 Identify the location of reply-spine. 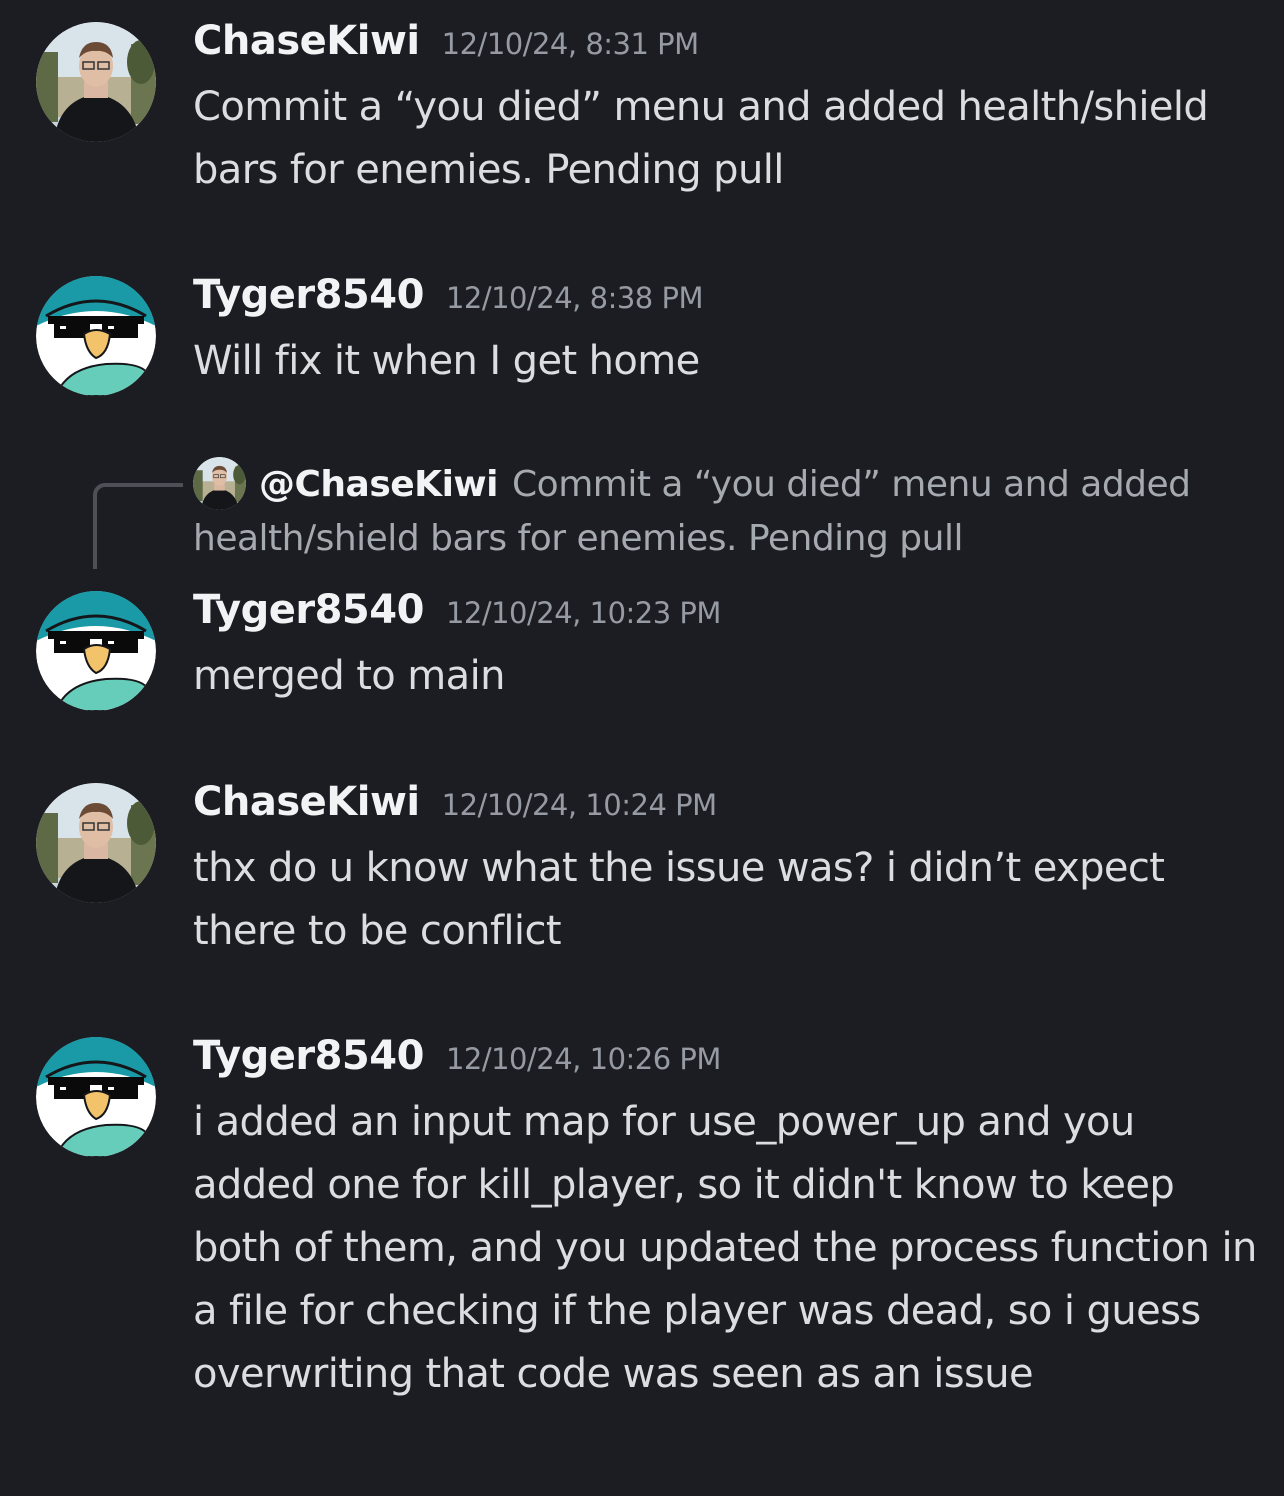
(138, 526).